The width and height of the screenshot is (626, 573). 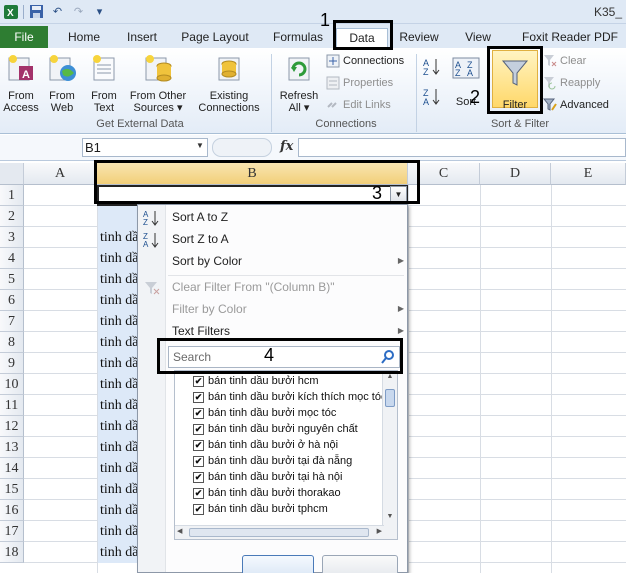 I want to click on edit-links-button: Edit Links, so click(x=358, y=105).